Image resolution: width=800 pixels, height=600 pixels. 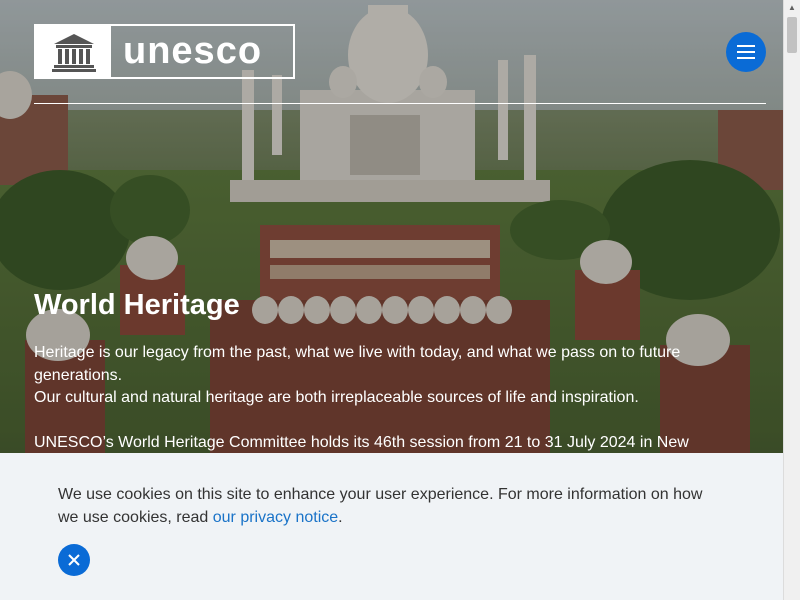 I want to click on page-title: World Heritage, so click(x=137, y=305).